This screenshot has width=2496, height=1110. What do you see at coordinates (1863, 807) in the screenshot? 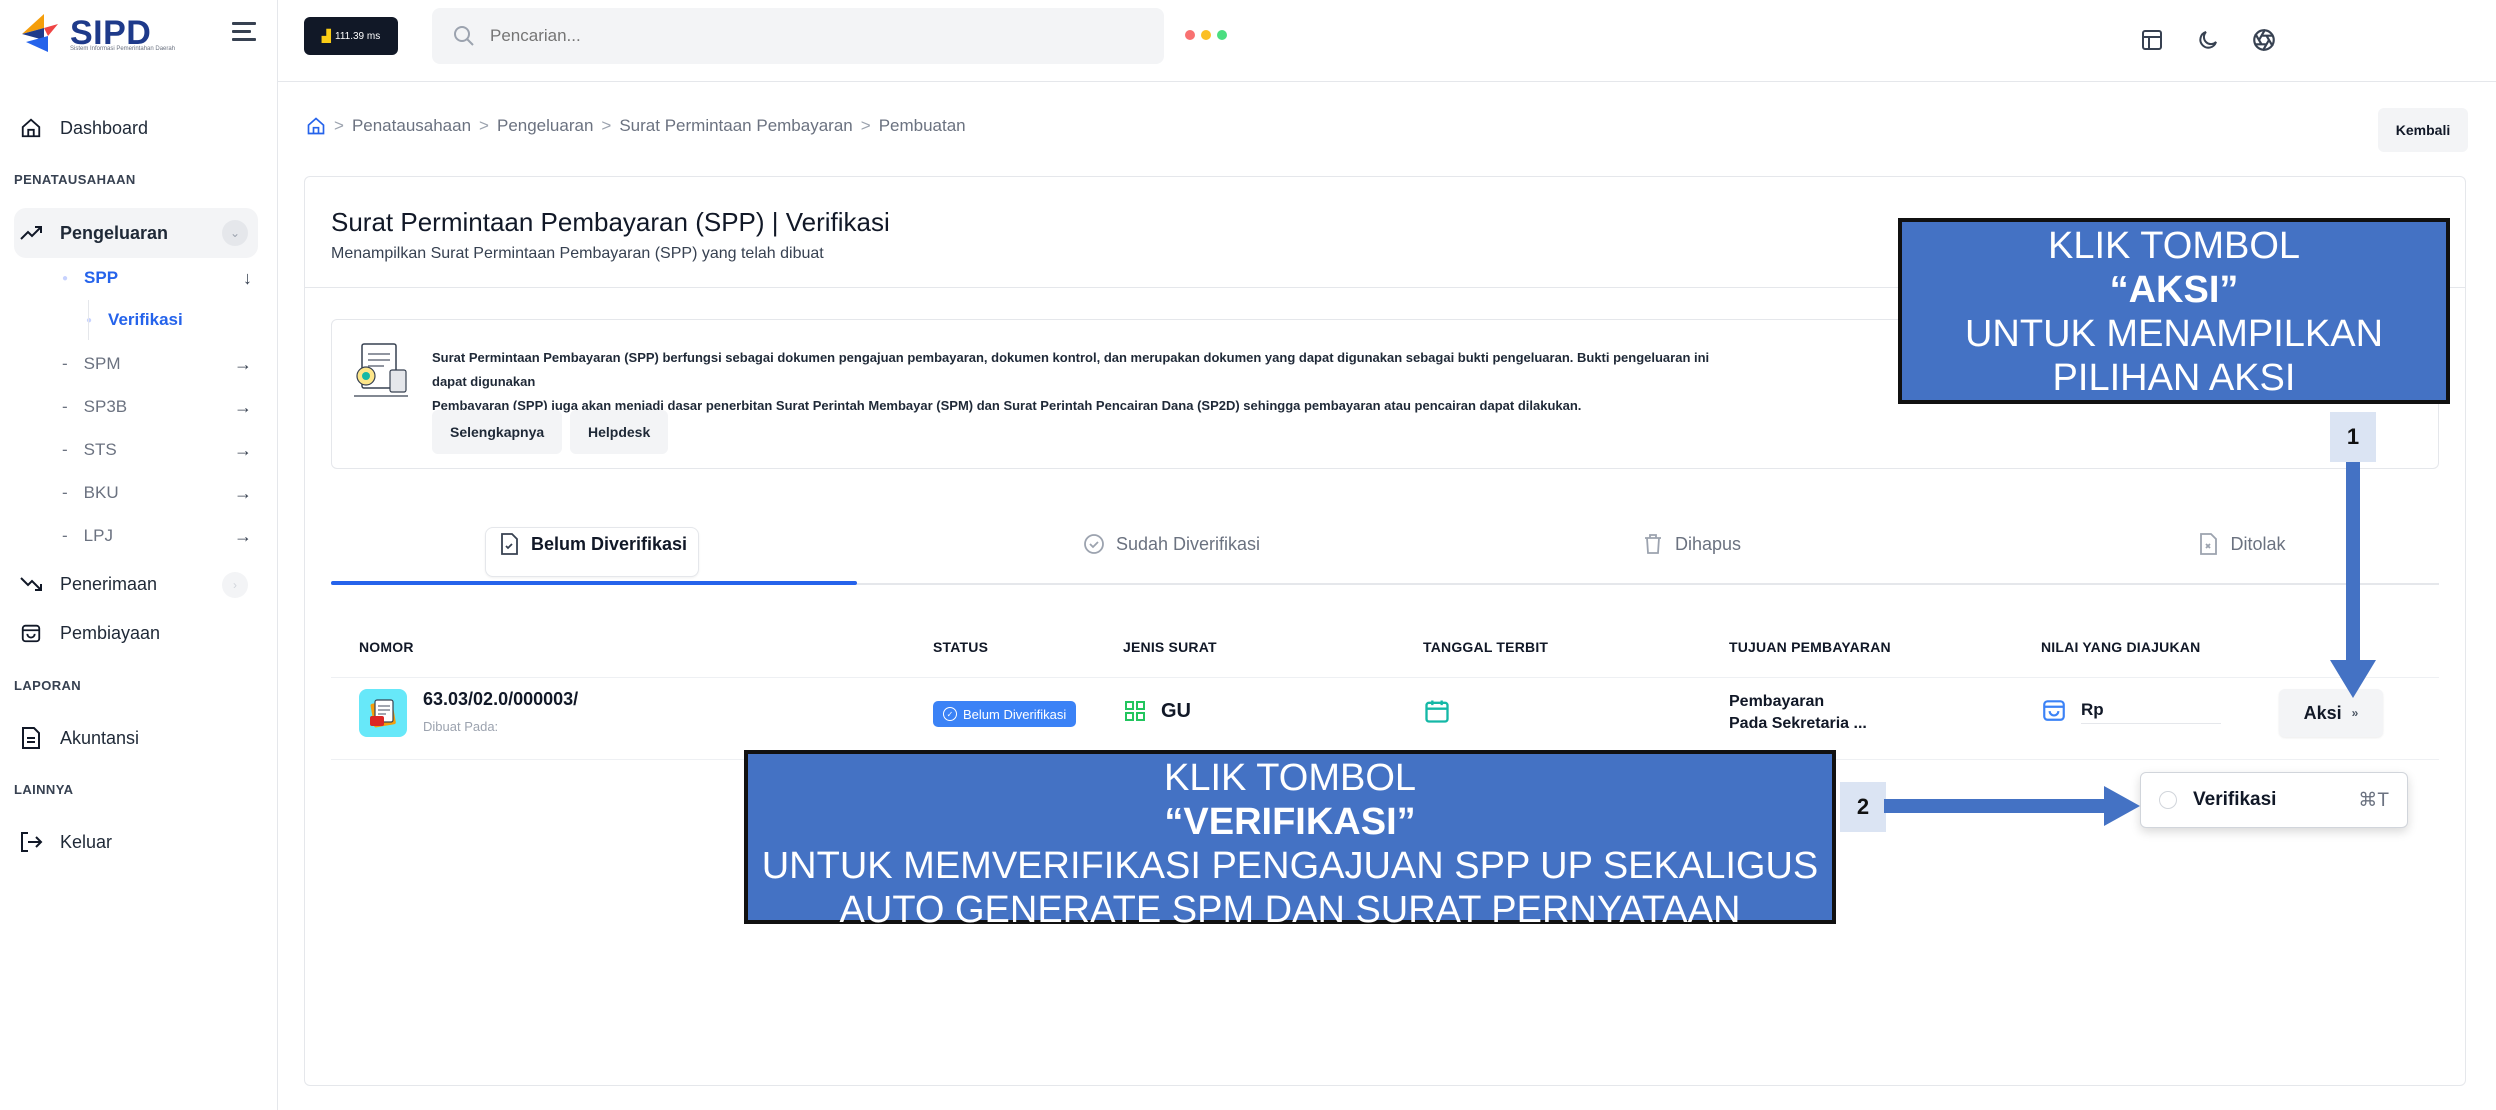
I see `annotation-step-2: 2` at bounding box center [1863, 807].